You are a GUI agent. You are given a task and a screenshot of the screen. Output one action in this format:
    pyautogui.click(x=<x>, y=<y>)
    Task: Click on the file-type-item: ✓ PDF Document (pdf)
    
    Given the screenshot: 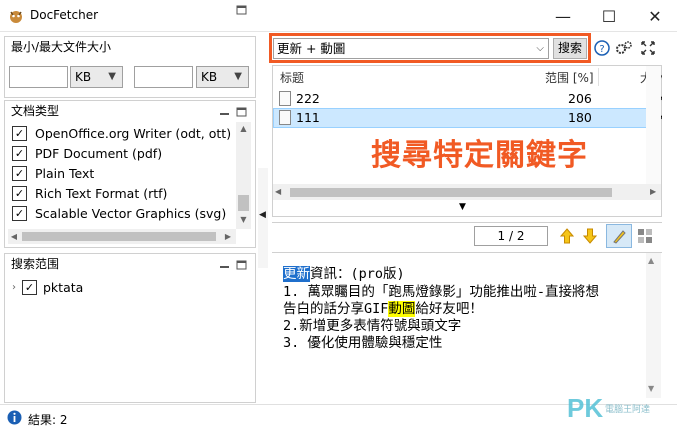 What is the action you would take?
    pyautogui.click(x=87, y=153)
    